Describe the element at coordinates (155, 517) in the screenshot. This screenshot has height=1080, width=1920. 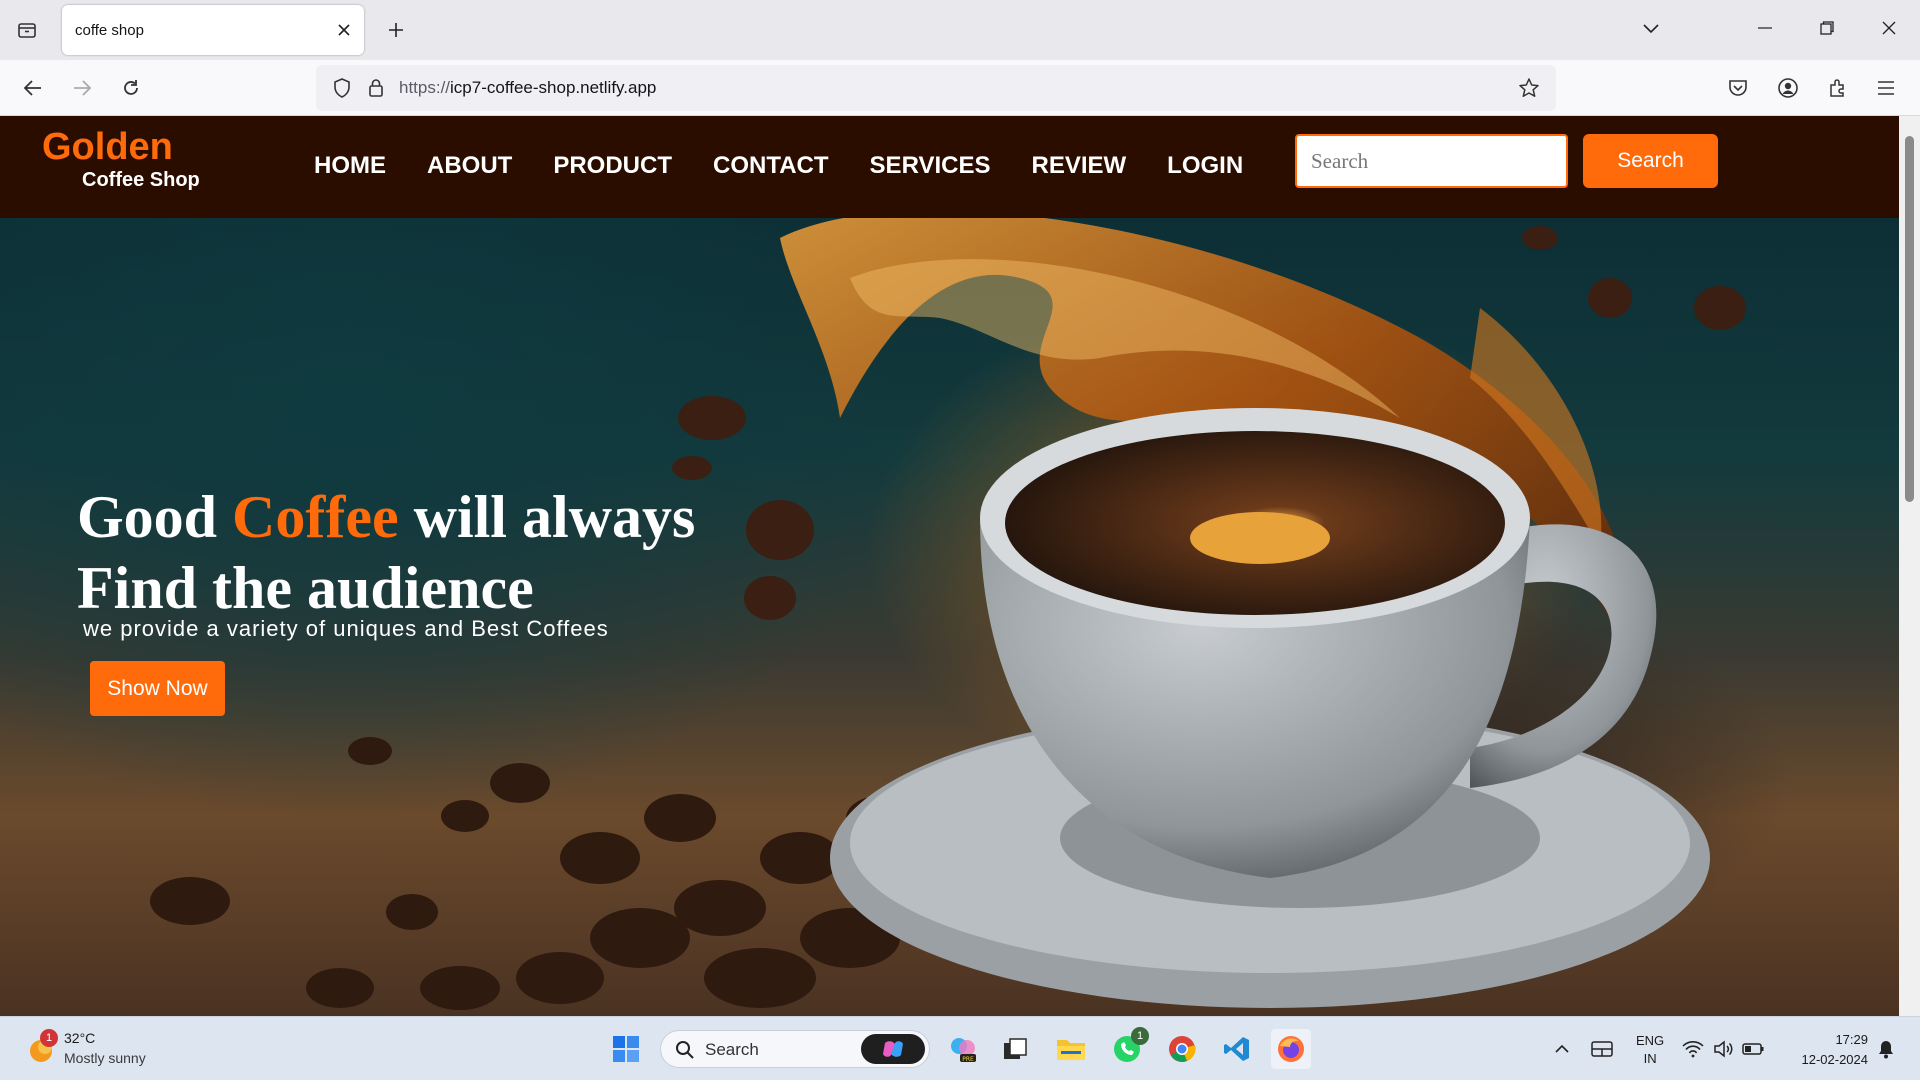
I see `hero-title-part1: Good` at that location.